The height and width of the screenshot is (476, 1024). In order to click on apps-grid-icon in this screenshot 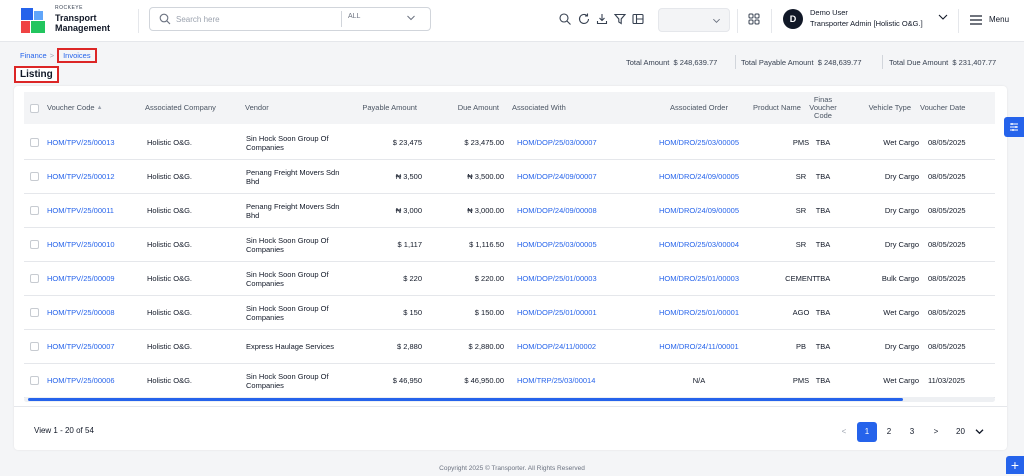, I will do `click(754, 19)`.